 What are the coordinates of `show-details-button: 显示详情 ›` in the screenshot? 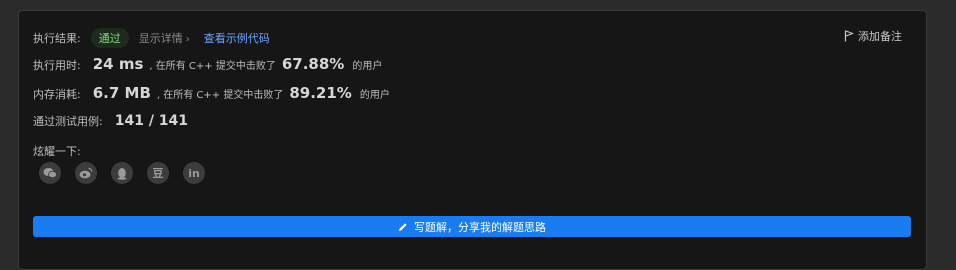 It's located at (164, 38).